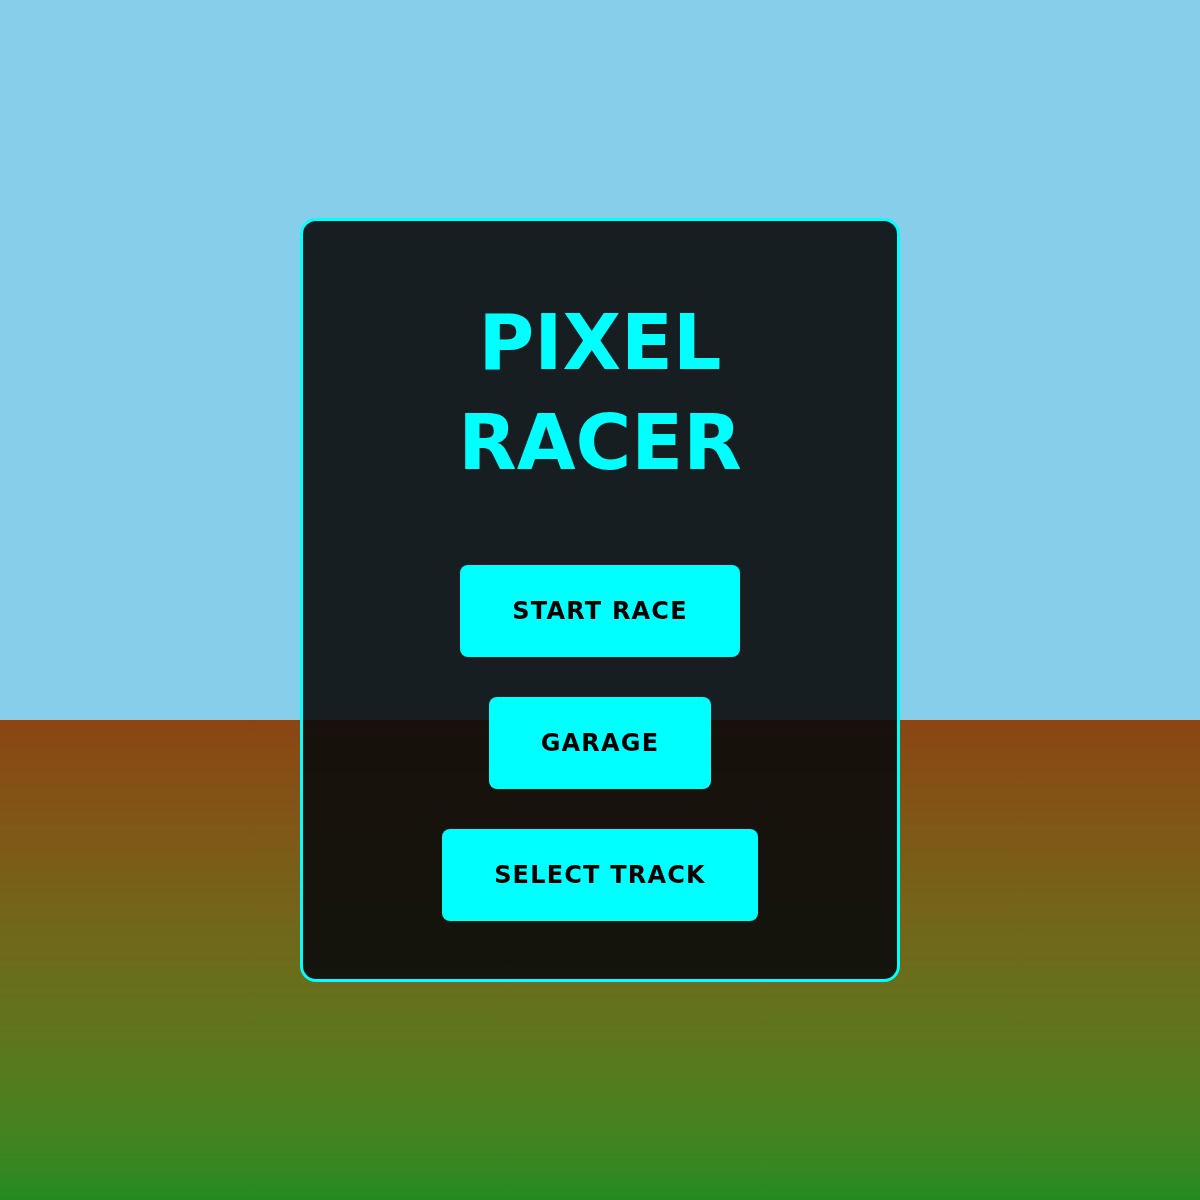  Describe the element at coordinates (600, 875) in the screenshot. I see `menu-button: SELECT TRACK` at that location.